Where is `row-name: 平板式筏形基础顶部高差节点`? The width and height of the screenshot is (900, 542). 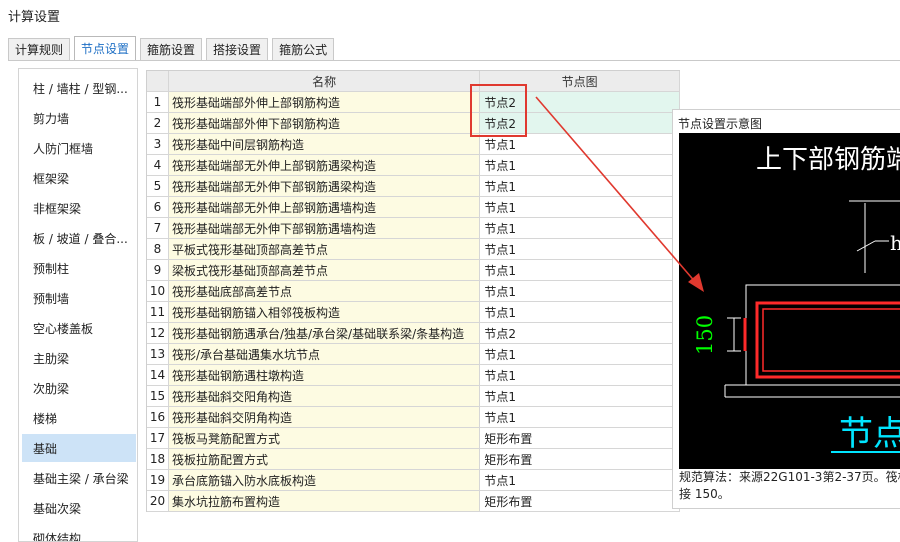 row-name: 平板式筏形基础顶部高差节点 is located at coordinates (324, 249).